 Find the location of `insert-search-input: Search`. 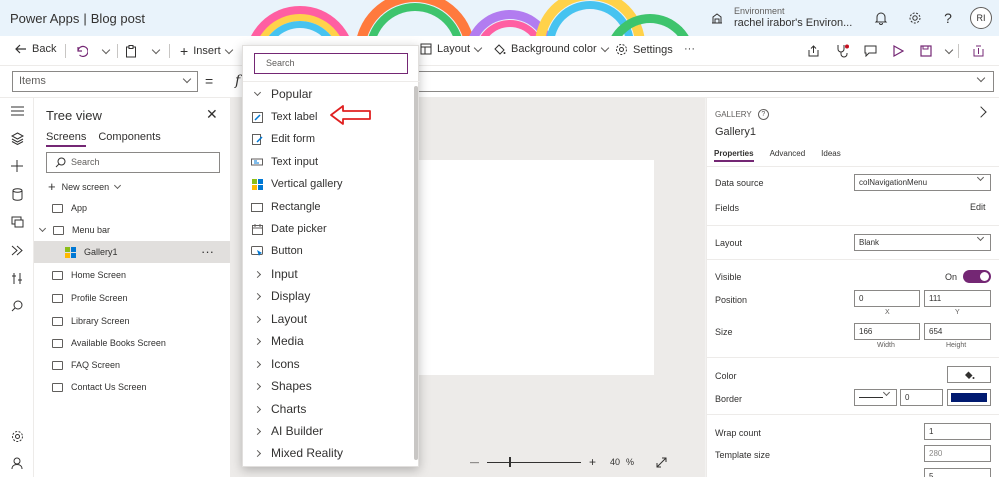

insert-search-input: Search is located at coordinates (331, 63).